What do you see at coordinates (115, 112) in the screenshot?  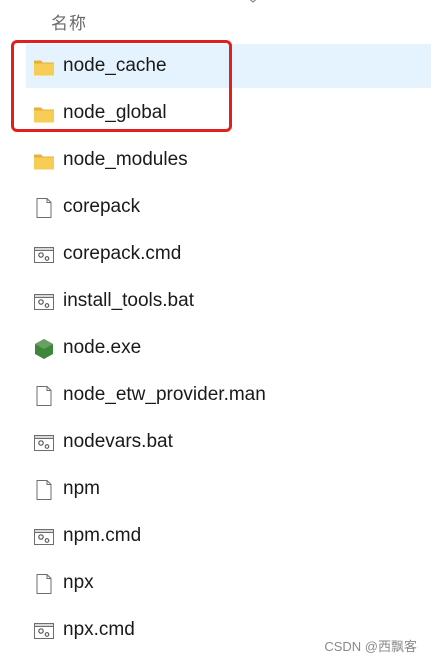 I see `file-name: node_global` at bounding box center [115, 112].